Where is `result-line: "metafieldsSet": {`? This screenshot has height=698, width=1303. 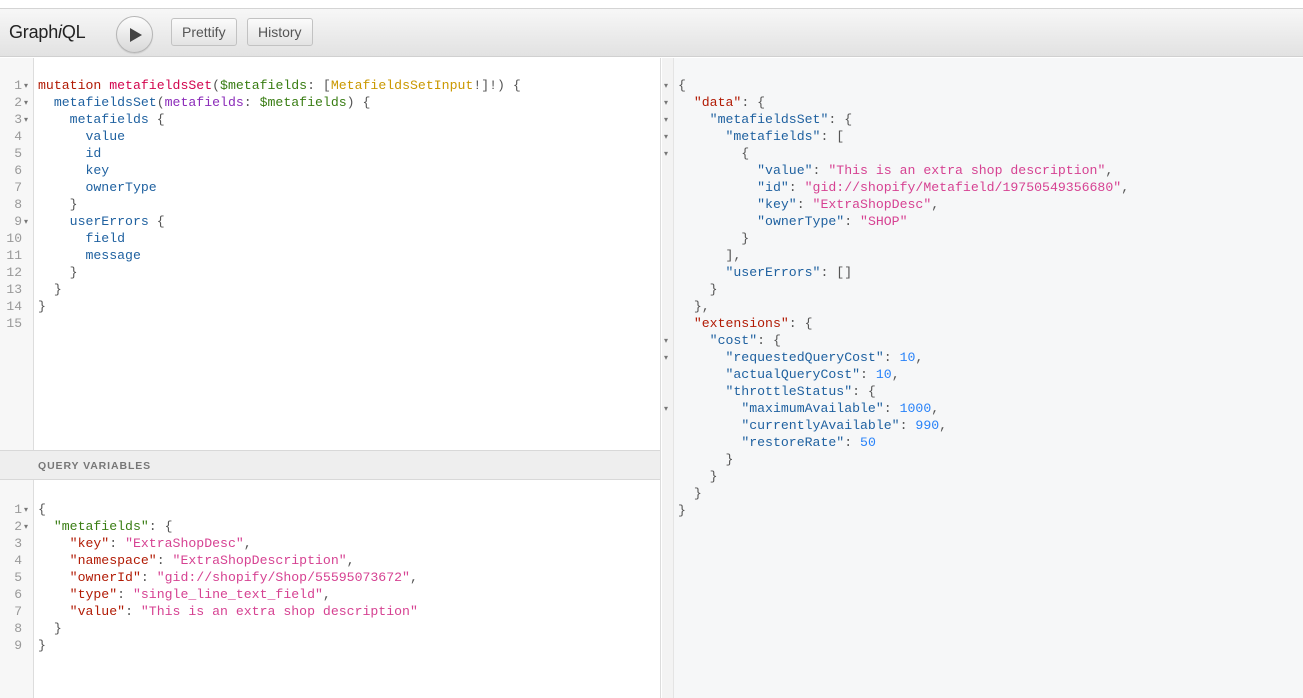
result-line: "metafieldsSet": { is located at coordinates (781, 119).